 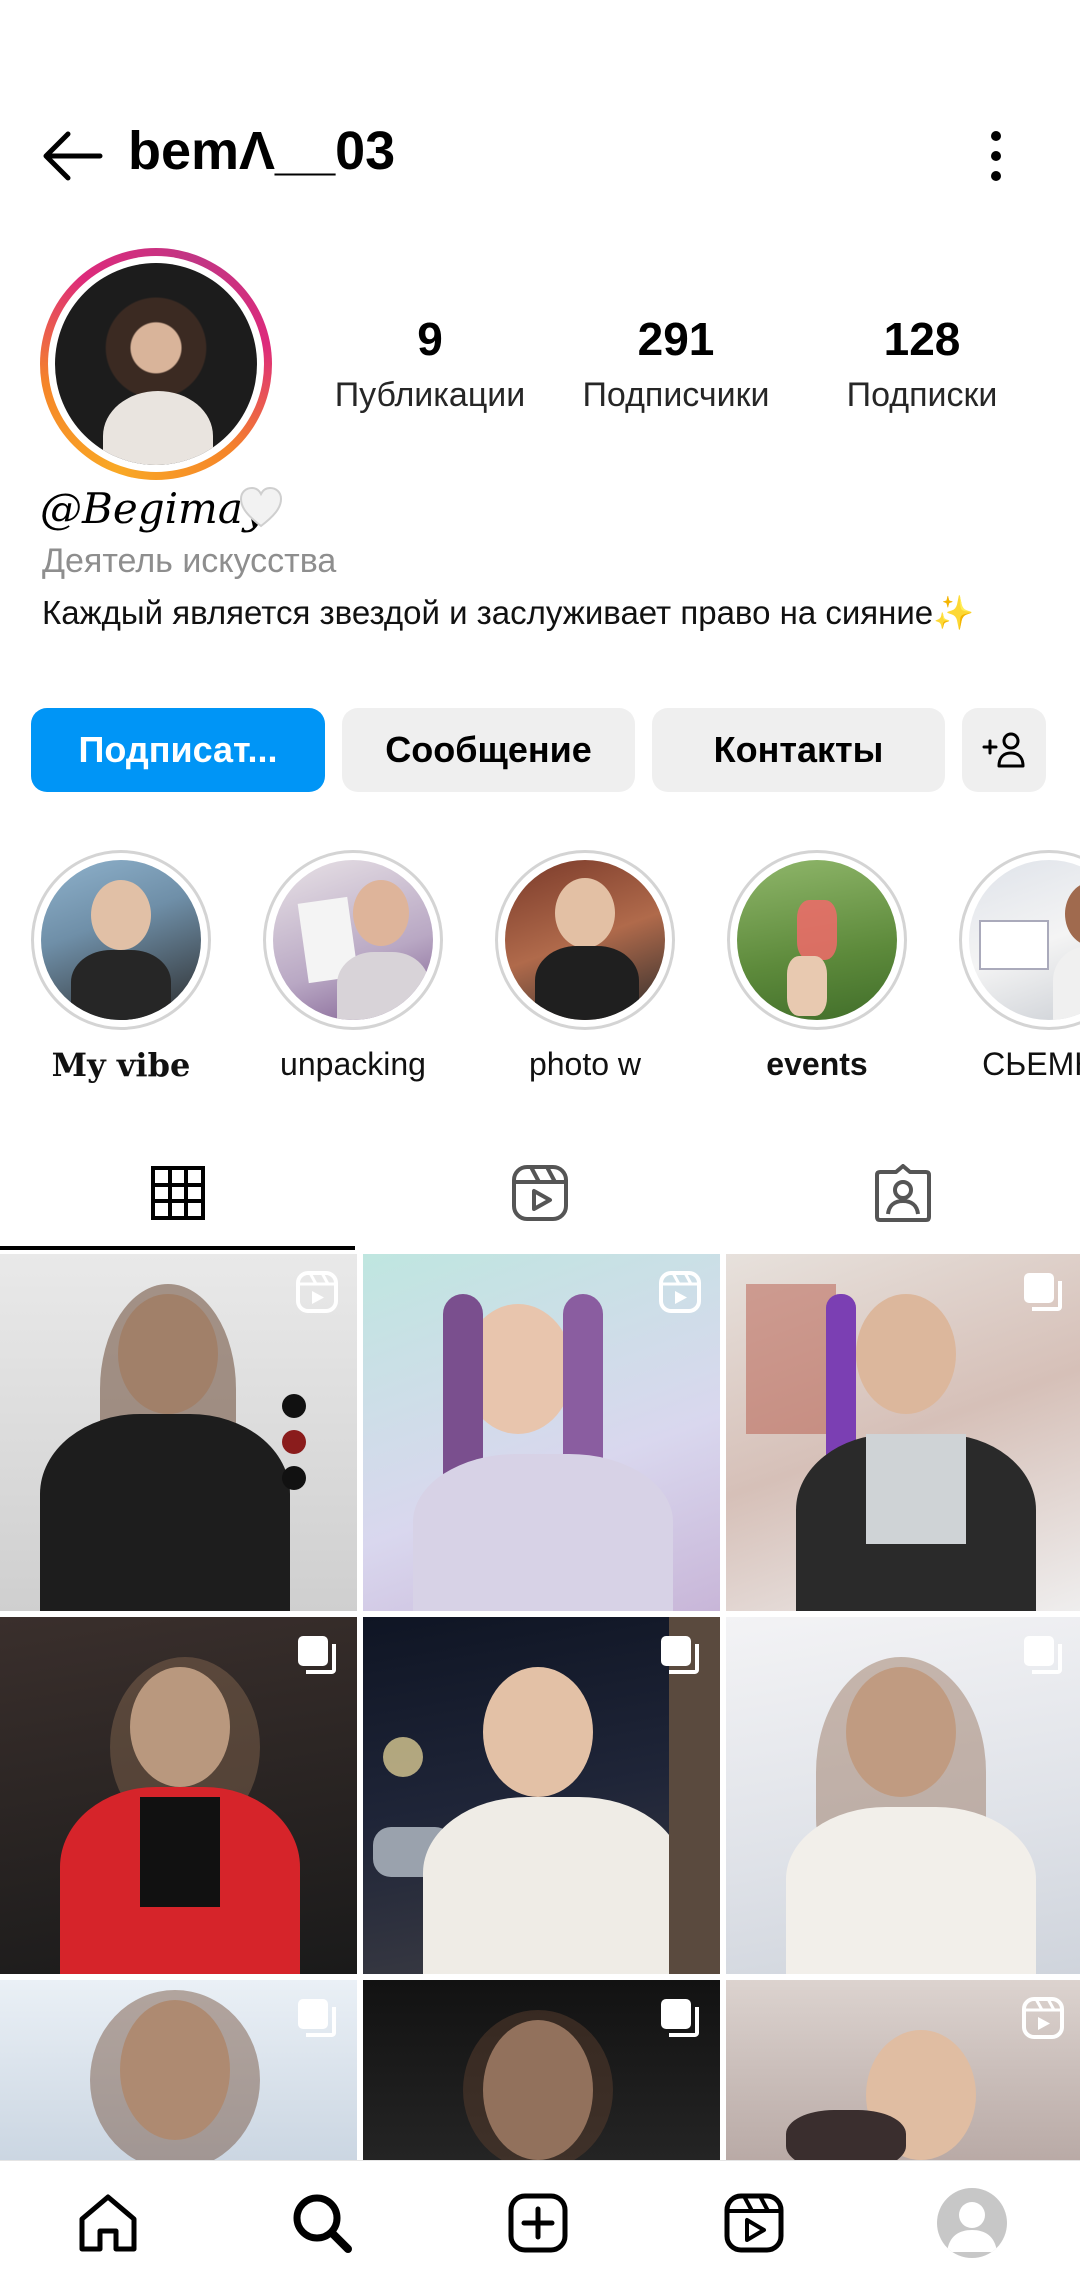 I want to click on highlight-label: photo w, so click(x=585, y=1064).